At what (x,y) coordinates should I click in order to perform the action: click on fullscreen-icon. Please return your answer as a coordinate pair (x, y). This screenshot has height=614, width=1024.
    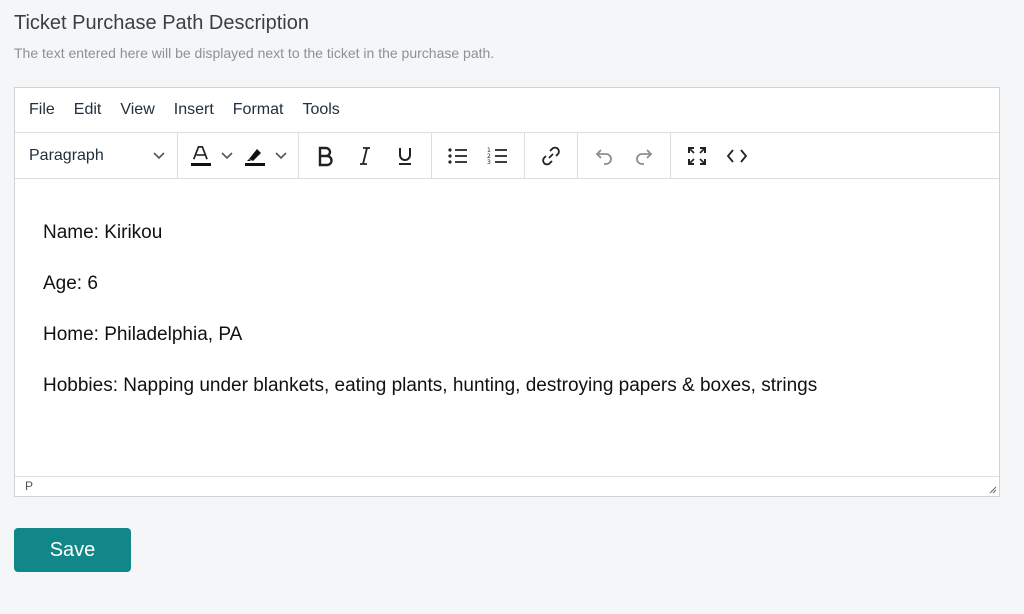
    Looking at the image, I should click on (697, 155).